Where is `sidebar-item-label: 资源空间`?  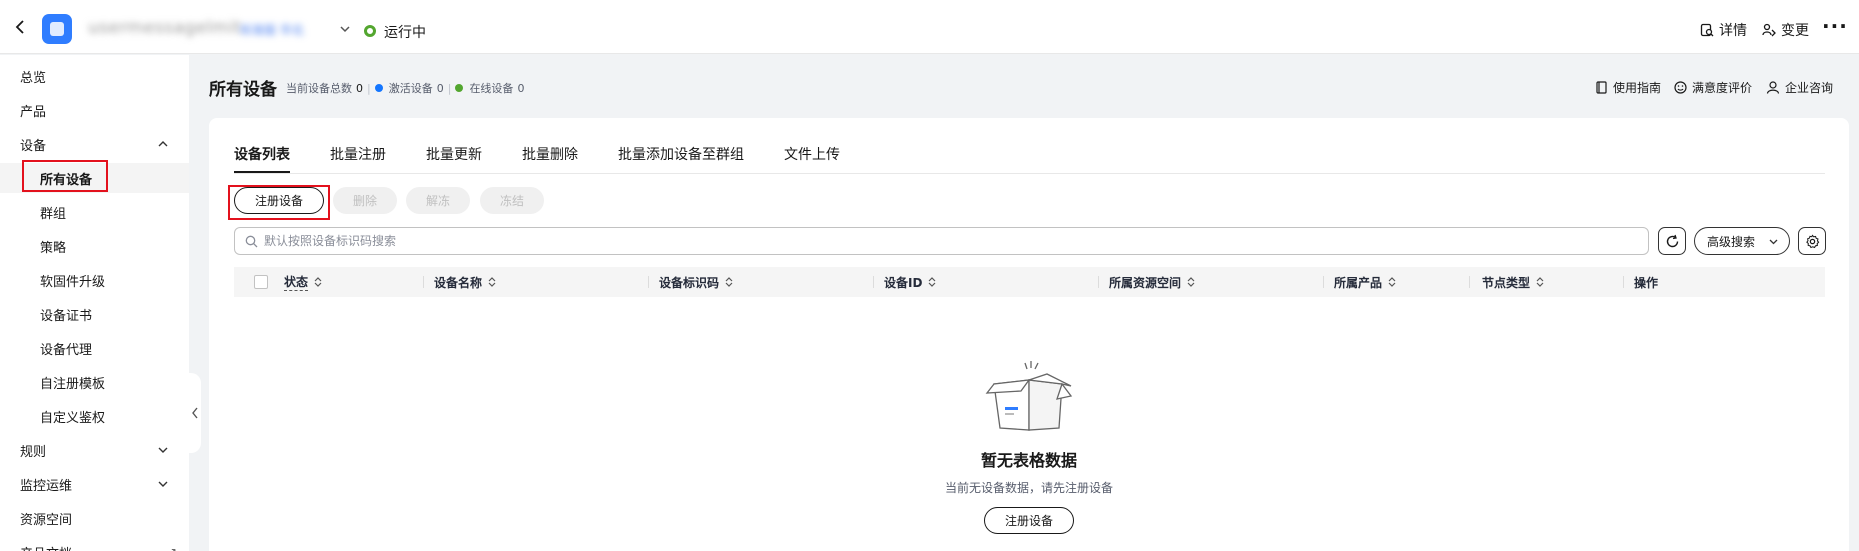
sidebar-item-label: 资源空间 is located at coordinates (46, 520).